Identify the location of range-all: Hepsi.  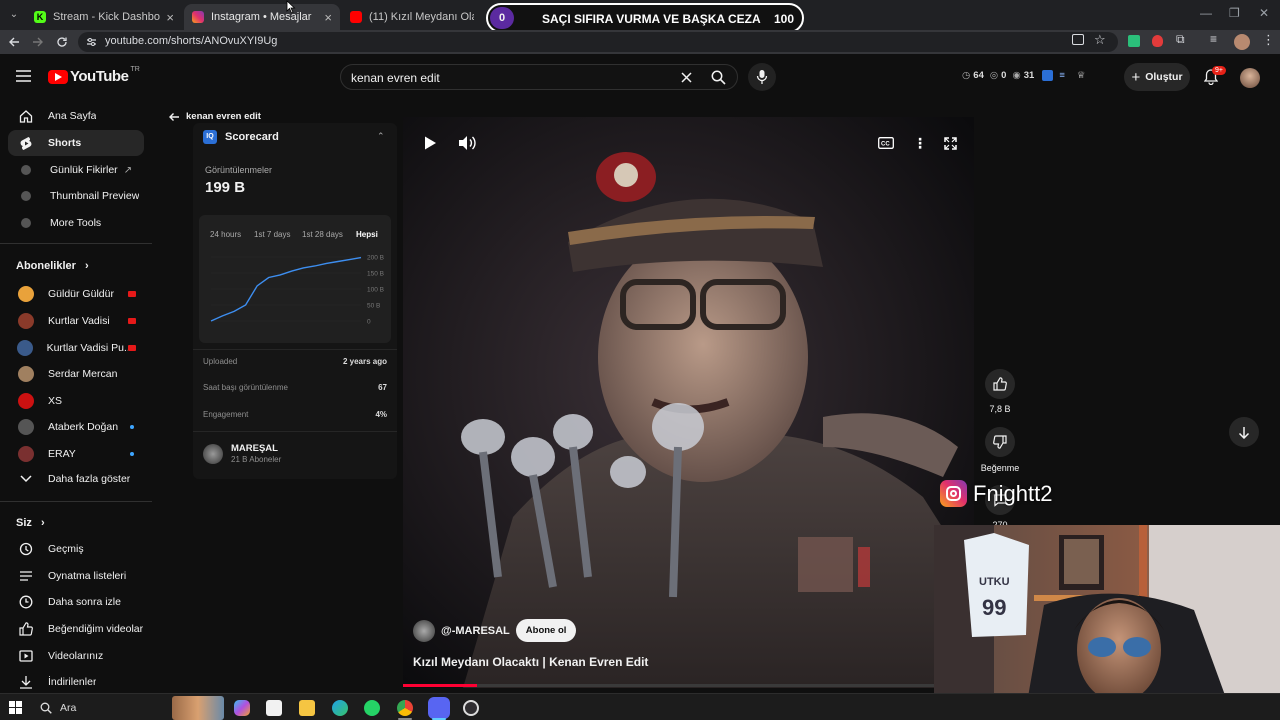
(367, 234).